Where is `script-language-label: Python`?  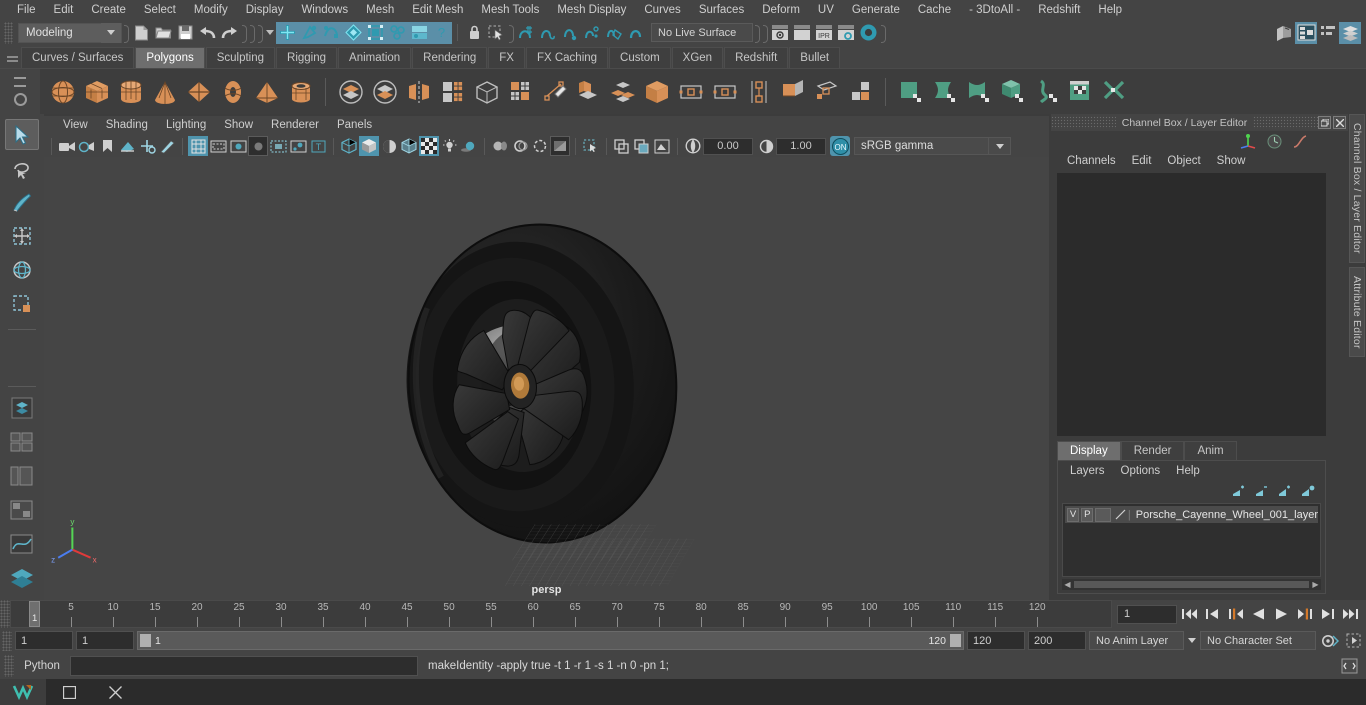 script-language-label: Python is located at coordinates (42, 666).